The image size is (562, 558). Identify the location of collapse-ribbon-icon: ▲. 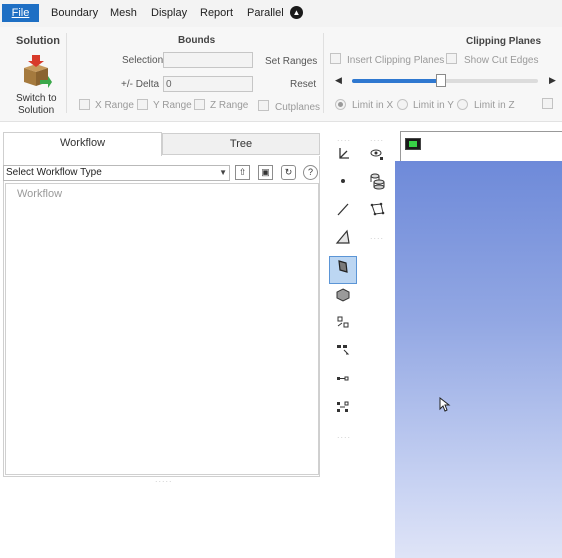
(296, 12).